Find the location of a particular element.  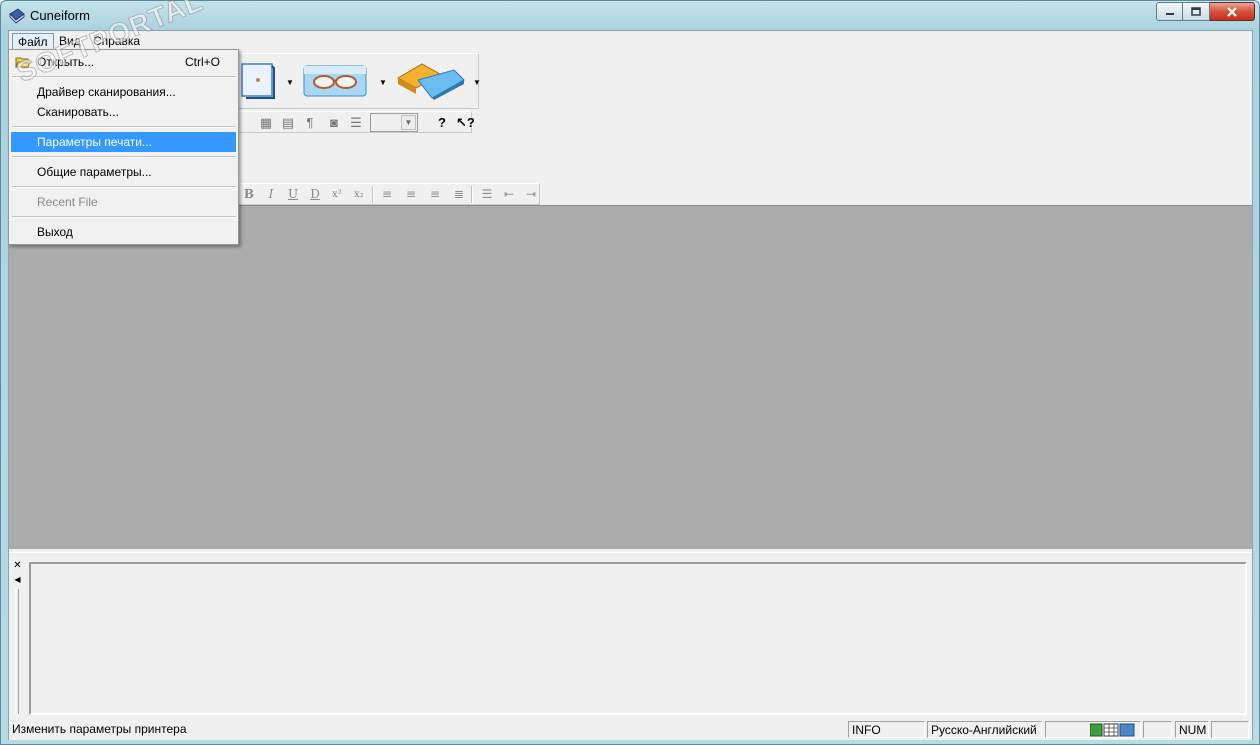

status-message: Изменить параметры принтера is located at coordinates (99, 729).